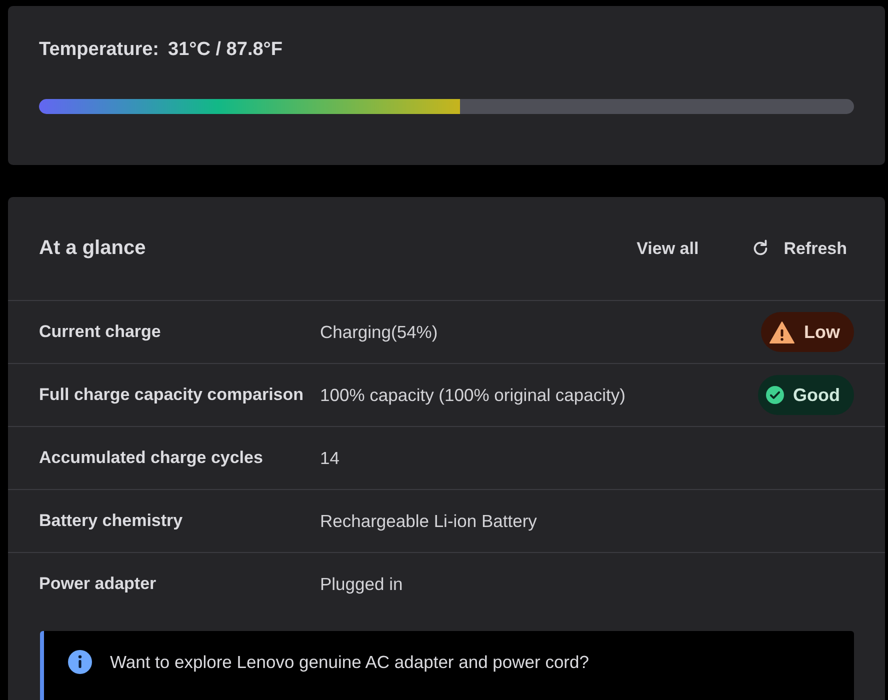 The width and height of the screenshot is (888, 700). What do you see at coordinates (225, 50) in the screenshot?
I see `temperature-value: 31°C / 87.8°F` at bounding box center [225, 50].